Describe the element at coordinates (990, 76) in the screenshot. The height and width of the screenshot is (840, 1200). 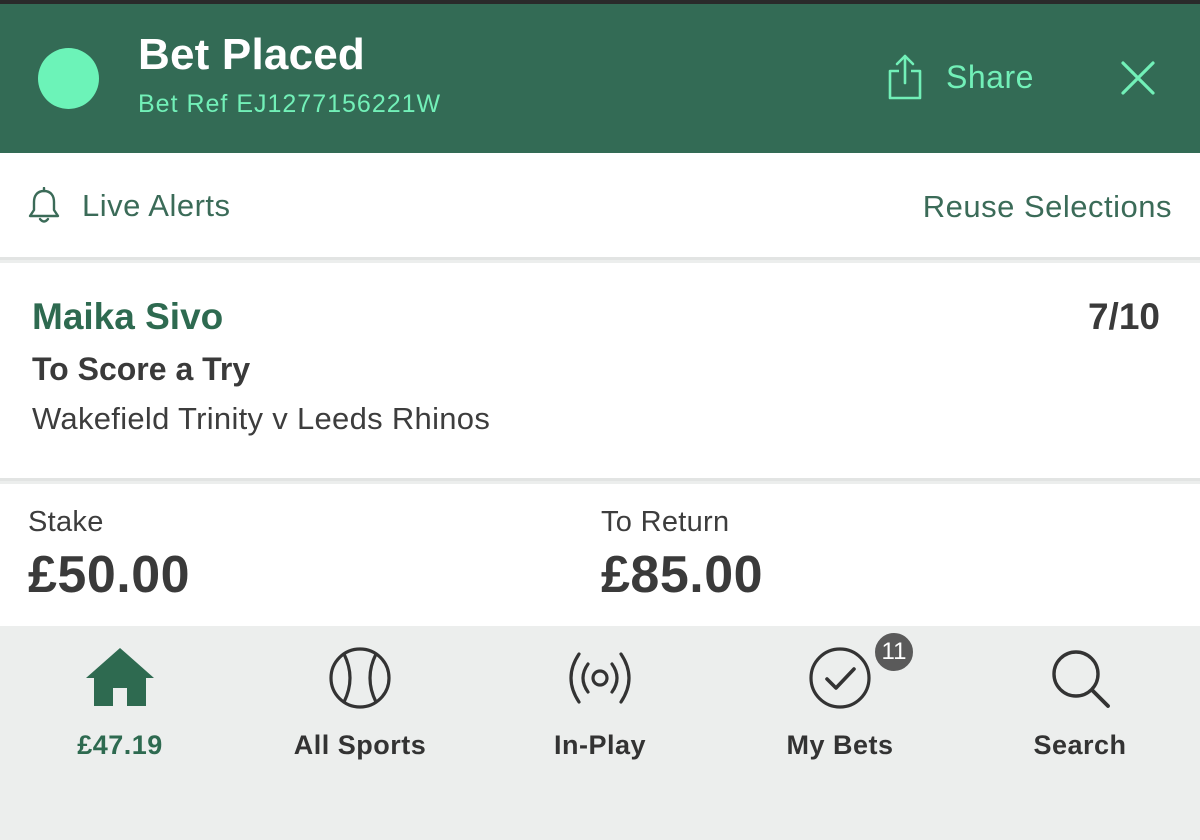
I see `share-label: Share` at that location.